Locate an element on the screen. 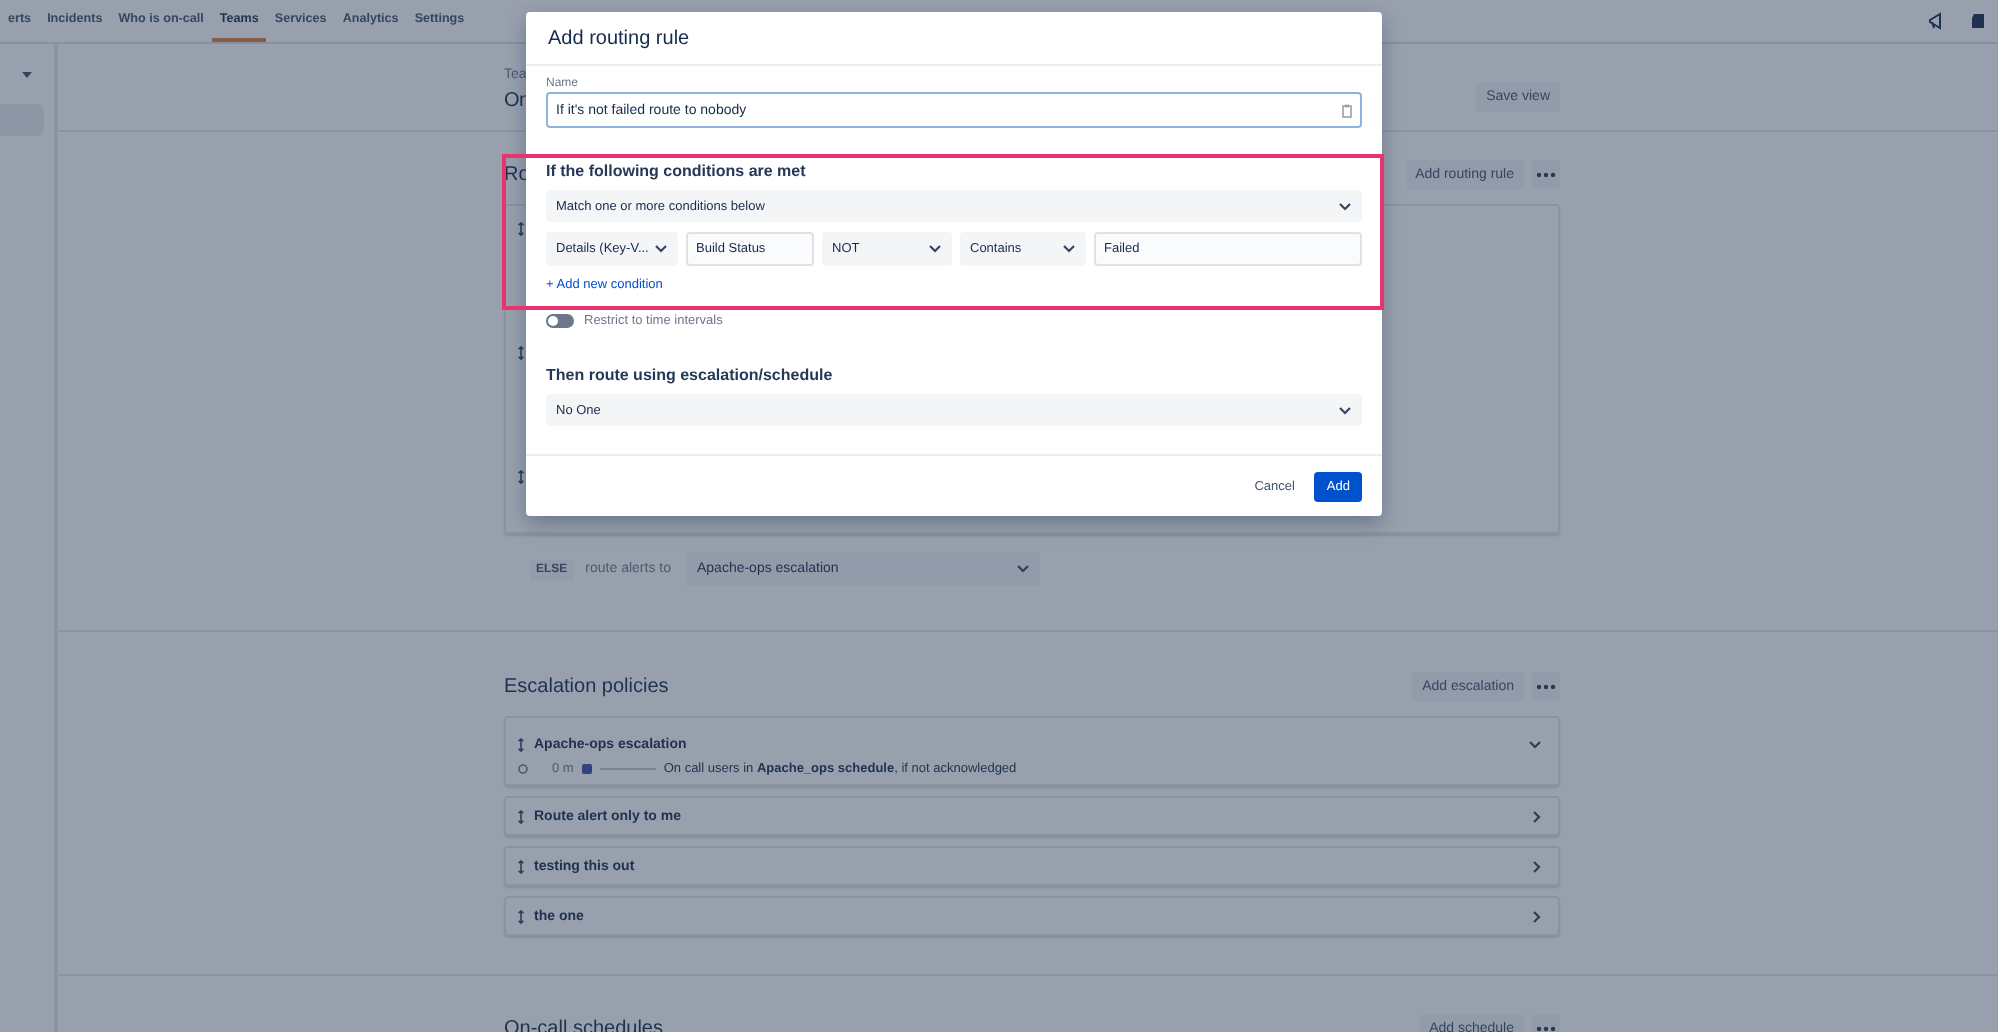 The width and height of the screenshot is (1998, 1032). caret-icon is located at coordinates (27, 76).